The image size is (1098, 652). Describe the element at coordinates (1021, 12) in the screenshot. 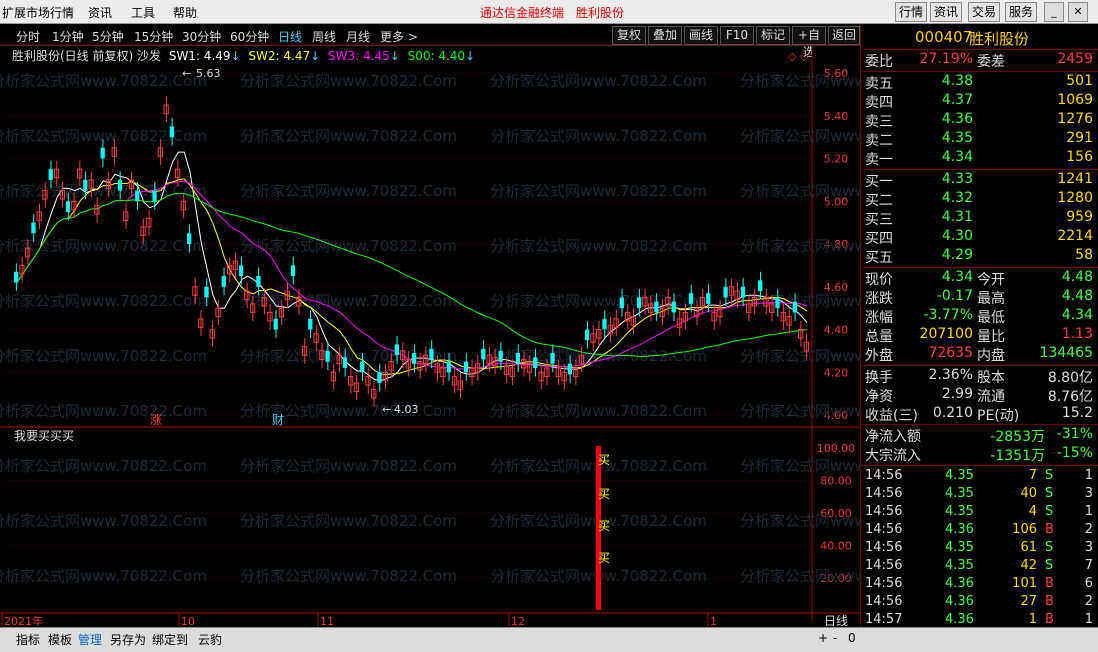

I see `service-button: 服务` at that location.